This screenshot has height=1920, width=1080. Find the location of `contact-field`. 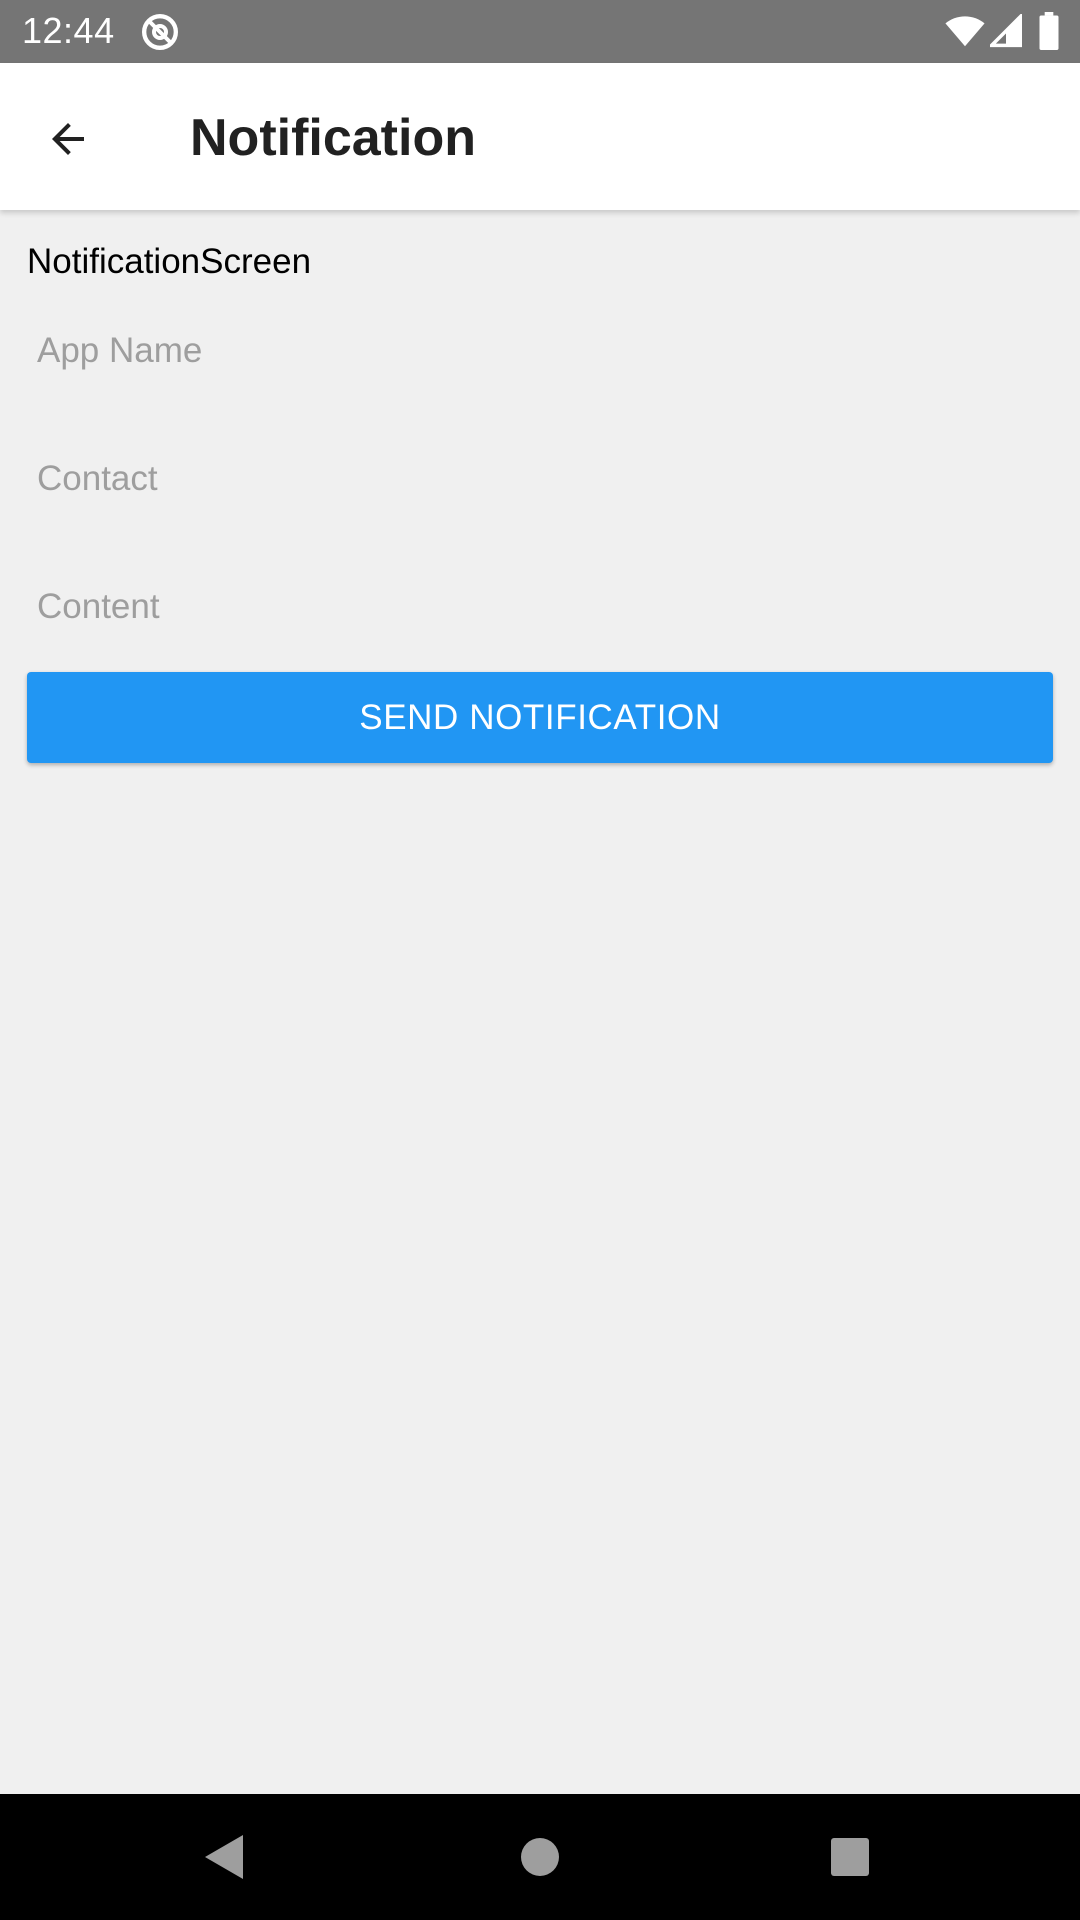

contact-field is located at coordinates (540, 479).